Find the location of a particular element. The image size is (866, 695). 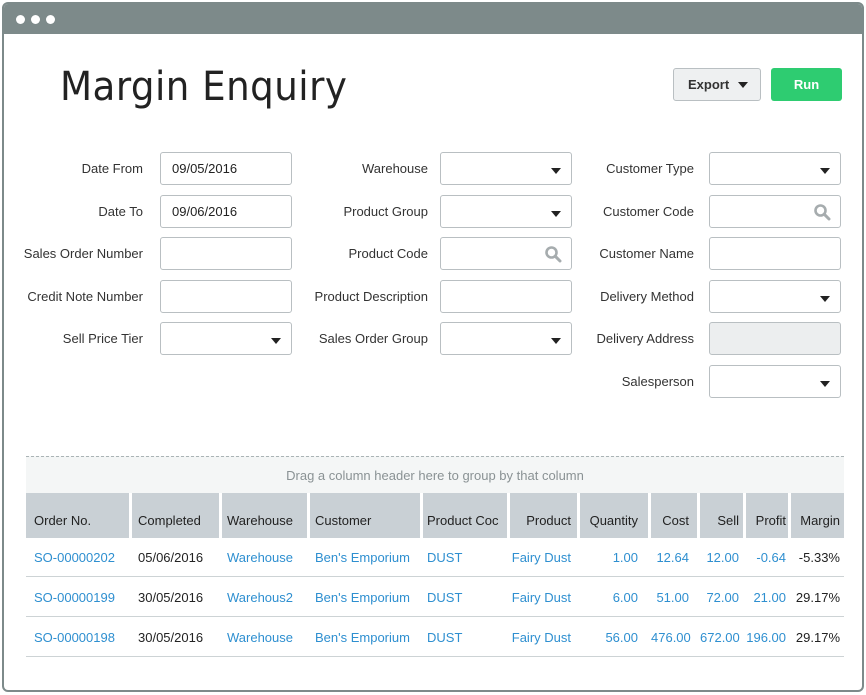

date-to-value: 09/06/2016 is located at coordinates (205, 211).